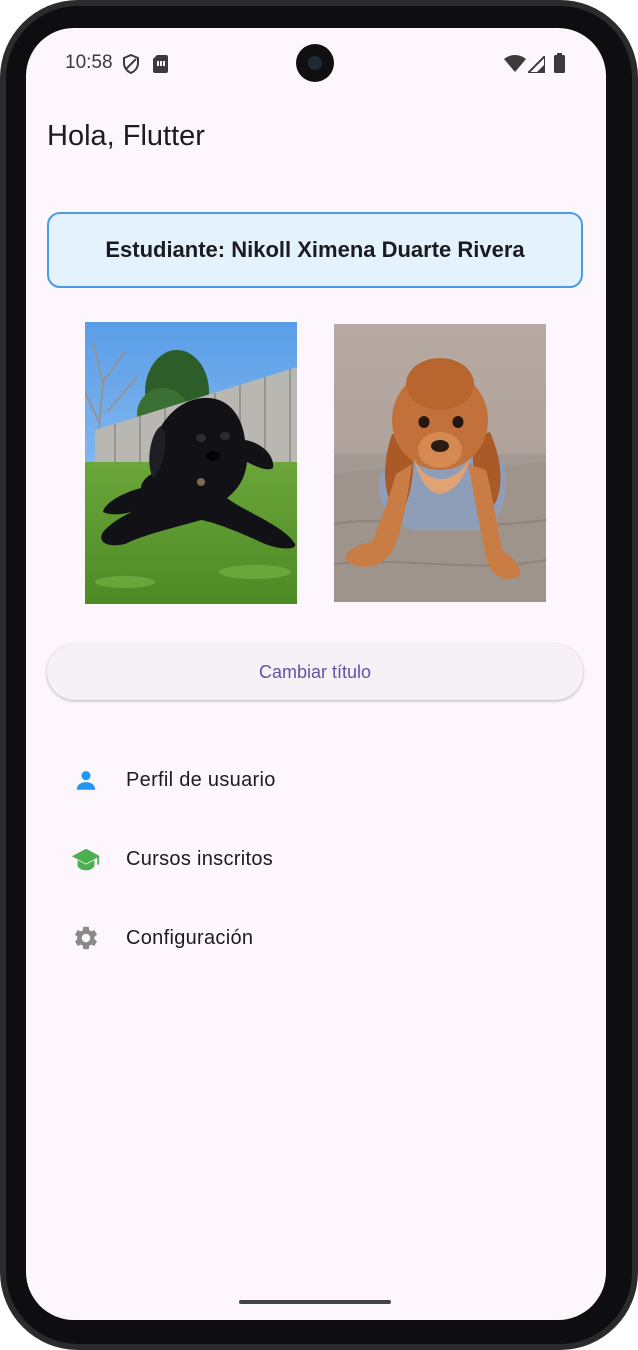 This screenshot has width=638, height=1350. Describe the element at coordinates (316, 780) in the screenshot. I see `menu-item-profile: Perfil de usuario` at that location.